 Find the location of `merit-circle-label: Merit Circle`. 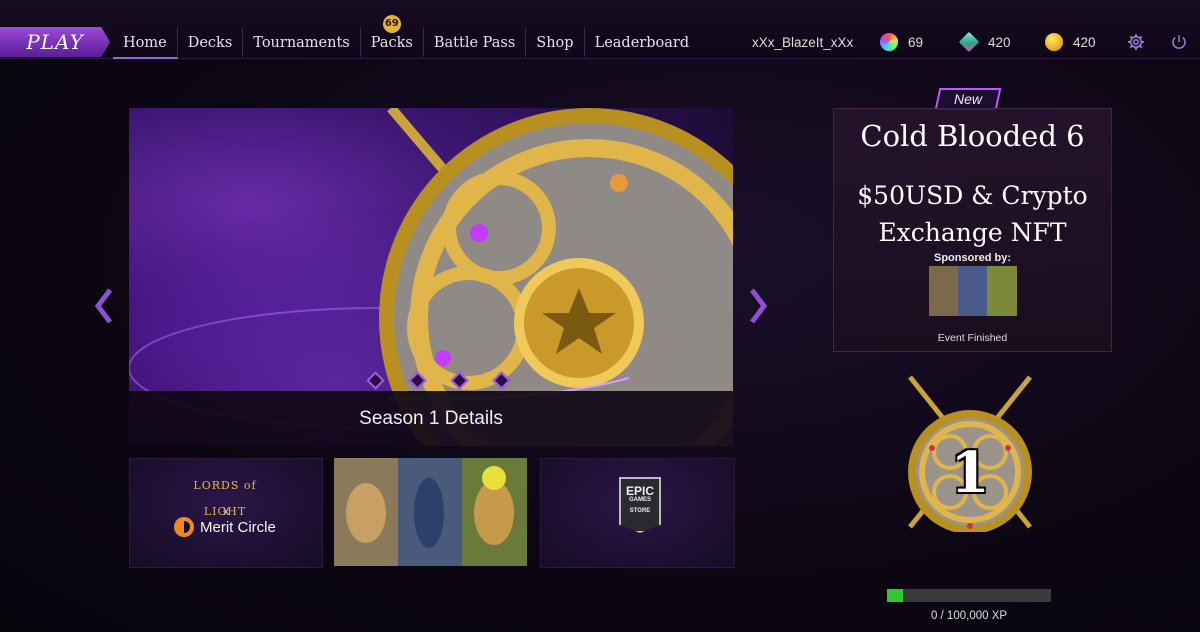

merit-circle-label: Merit Circle is located at coordinates (238, 527).